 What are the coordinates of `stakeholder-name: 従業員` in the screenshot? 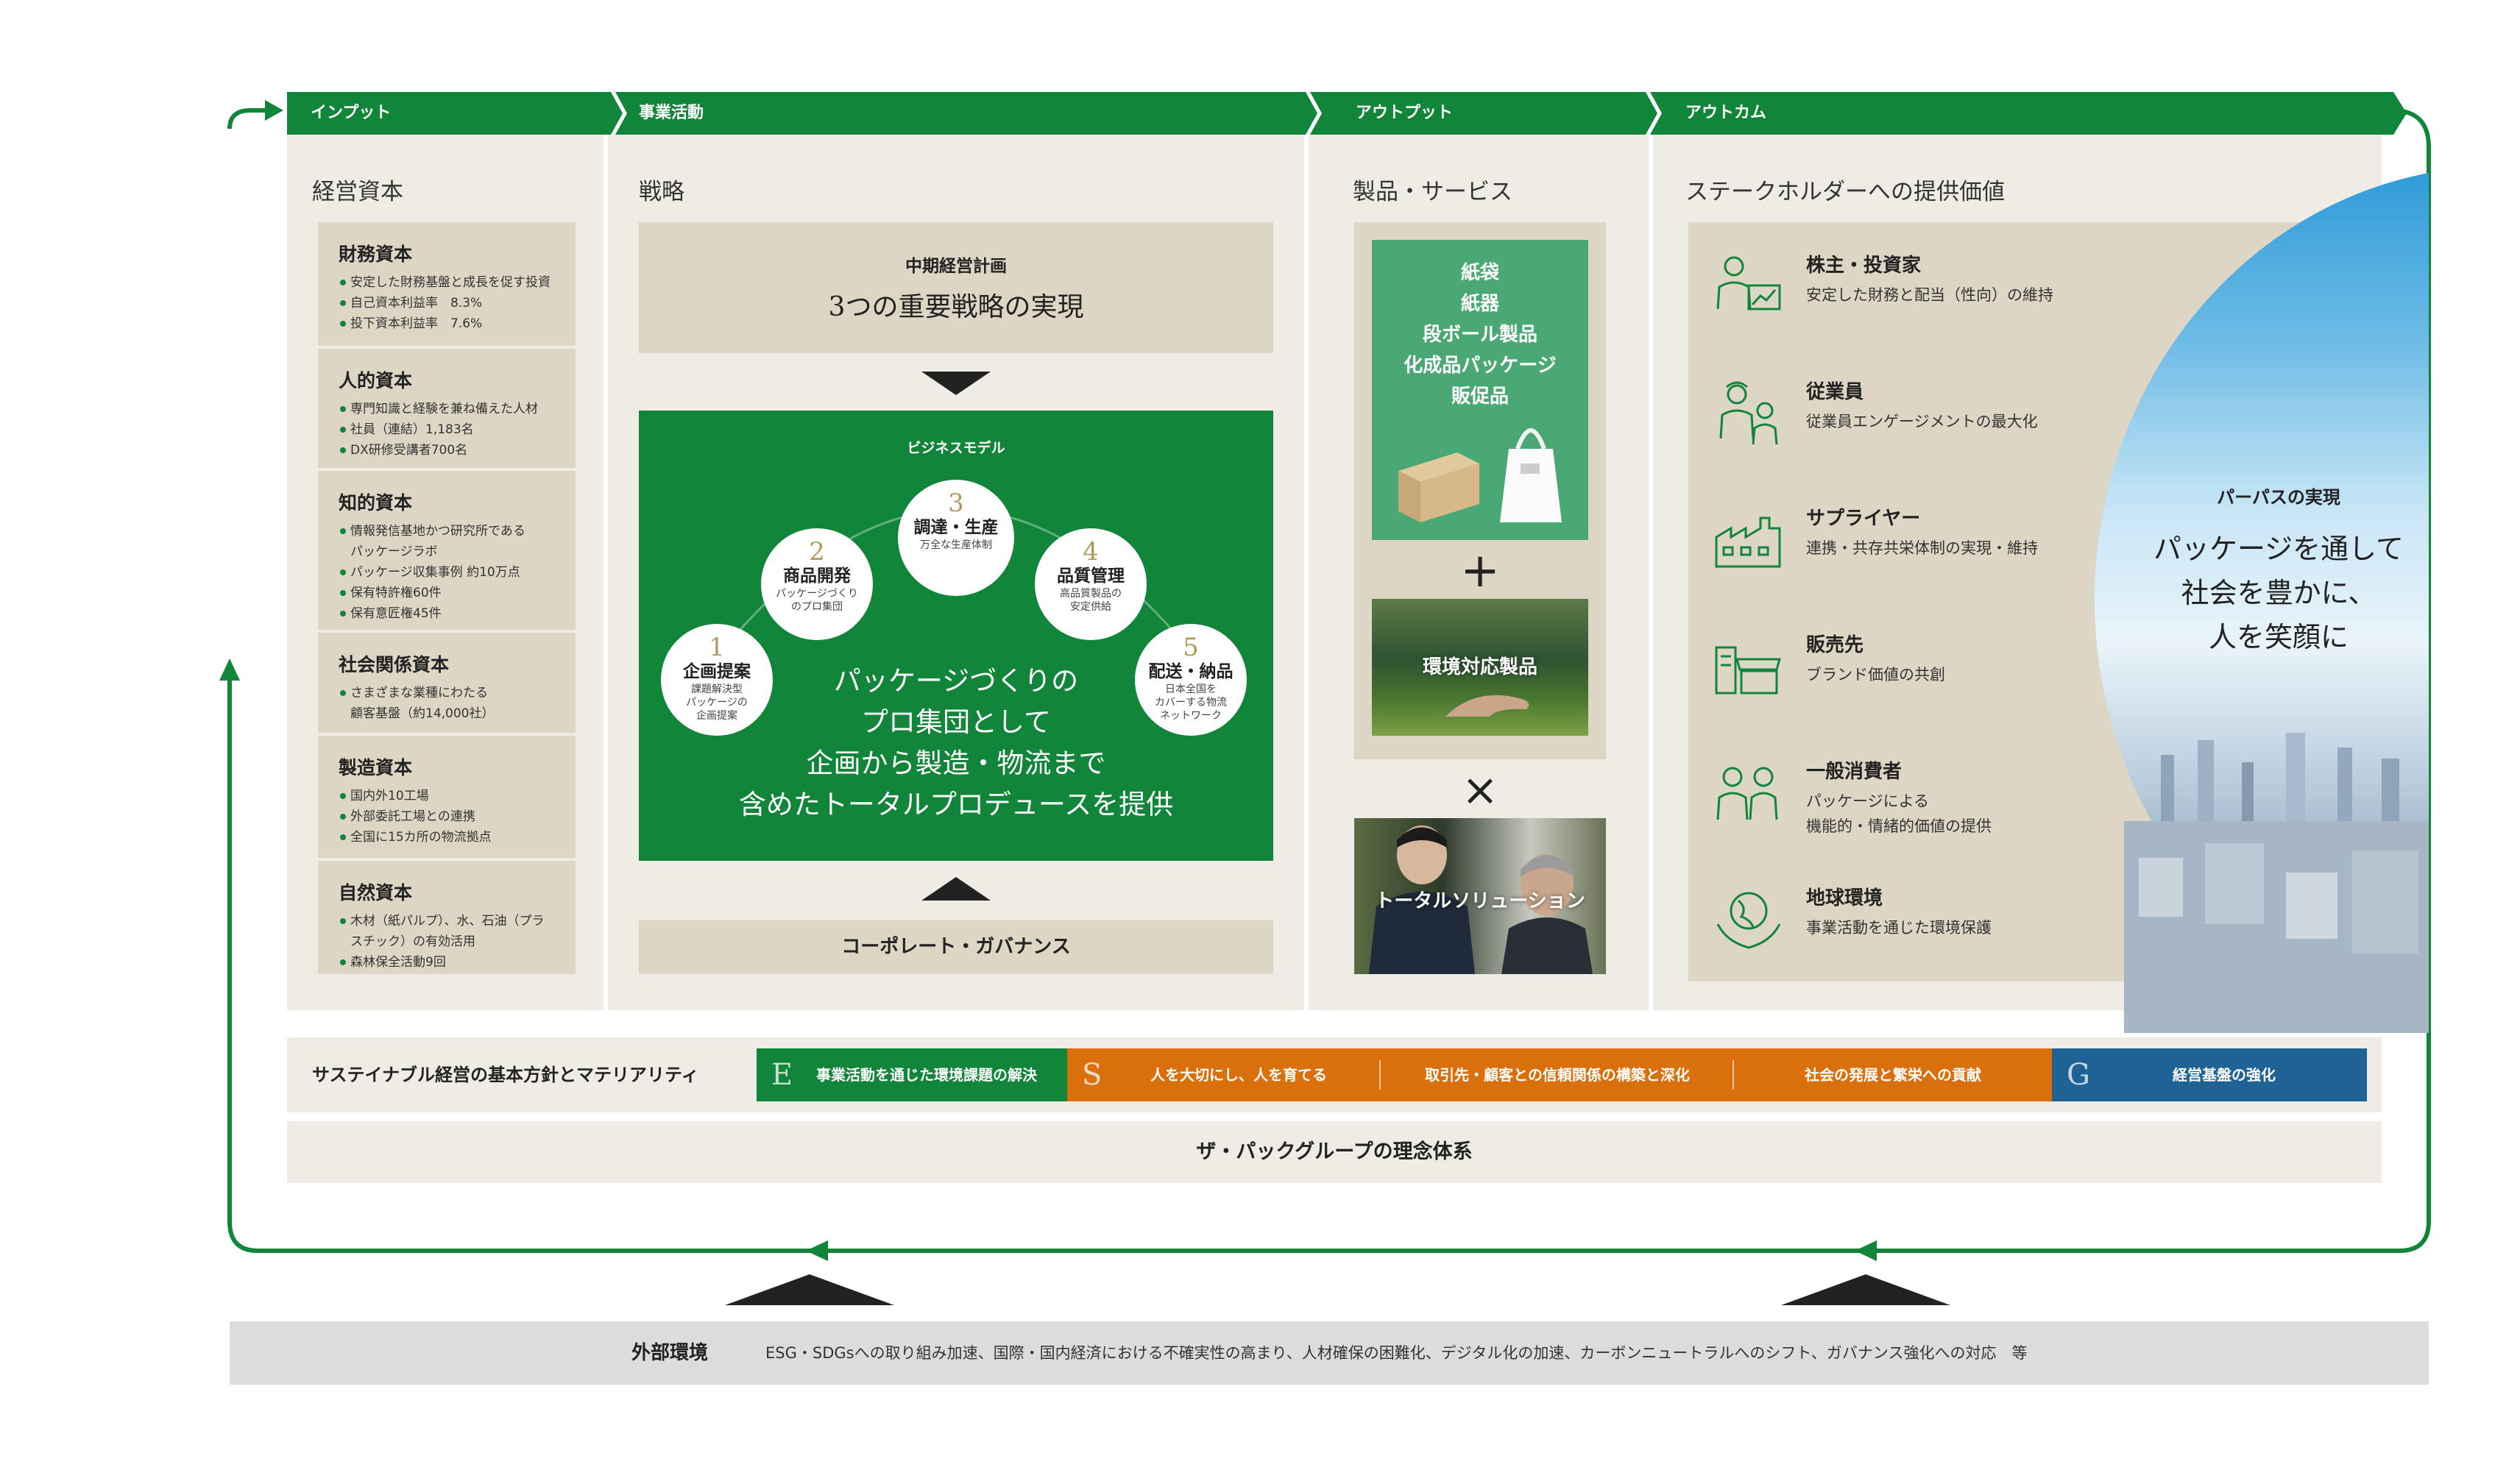 It's located at (1835, 392).